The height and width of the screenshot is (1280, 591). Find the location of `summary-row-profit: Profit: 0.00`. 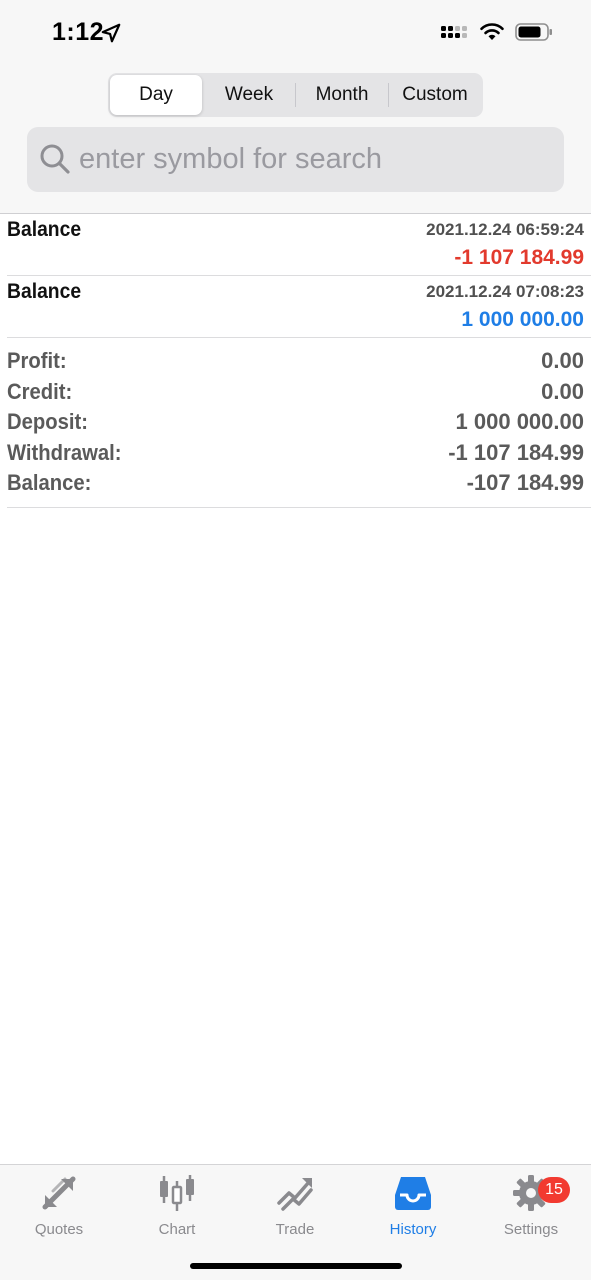

summary-row-profit: Profit: 0.00 is located at coordinates (299, 361).